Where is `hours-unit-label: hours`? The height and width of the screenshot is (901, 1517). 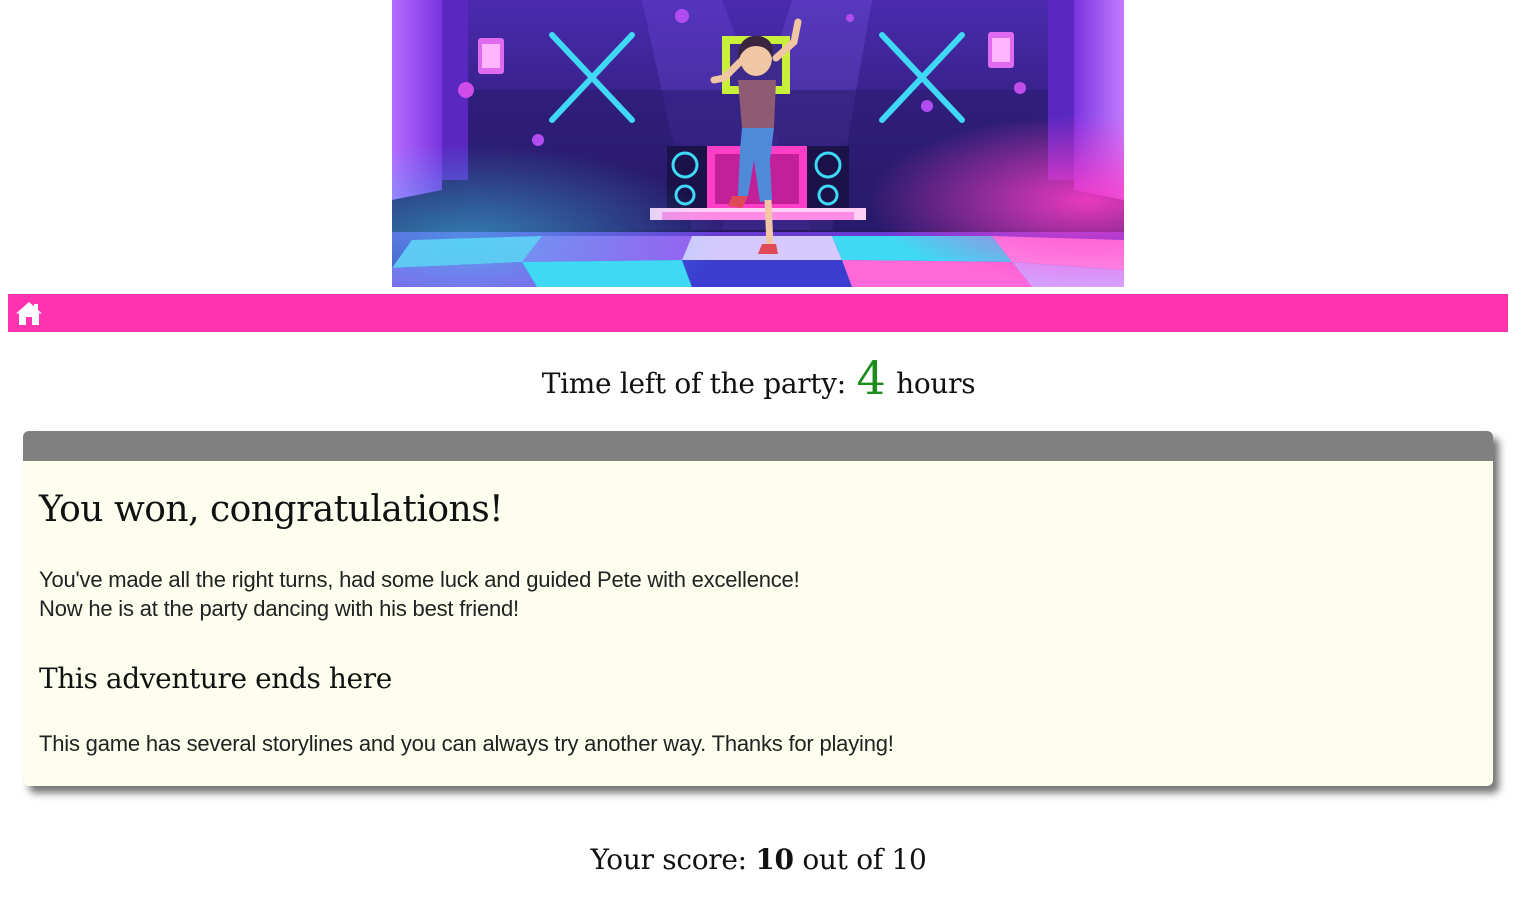 hours-unit-label: hours is located at coordinates (936, 383).